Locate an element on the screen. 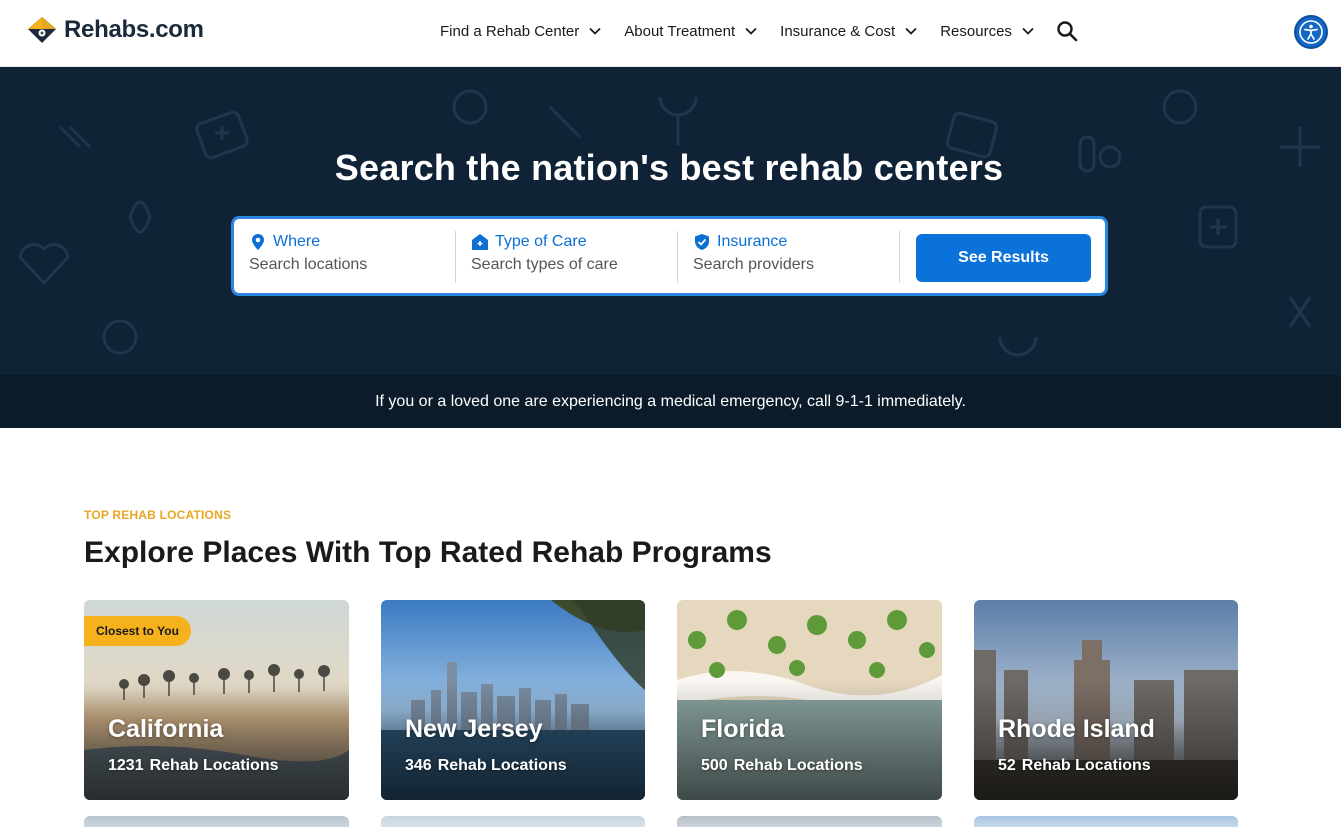  nav-find-rehab: Find a Rehab Center is located at coordinates (521, 31).